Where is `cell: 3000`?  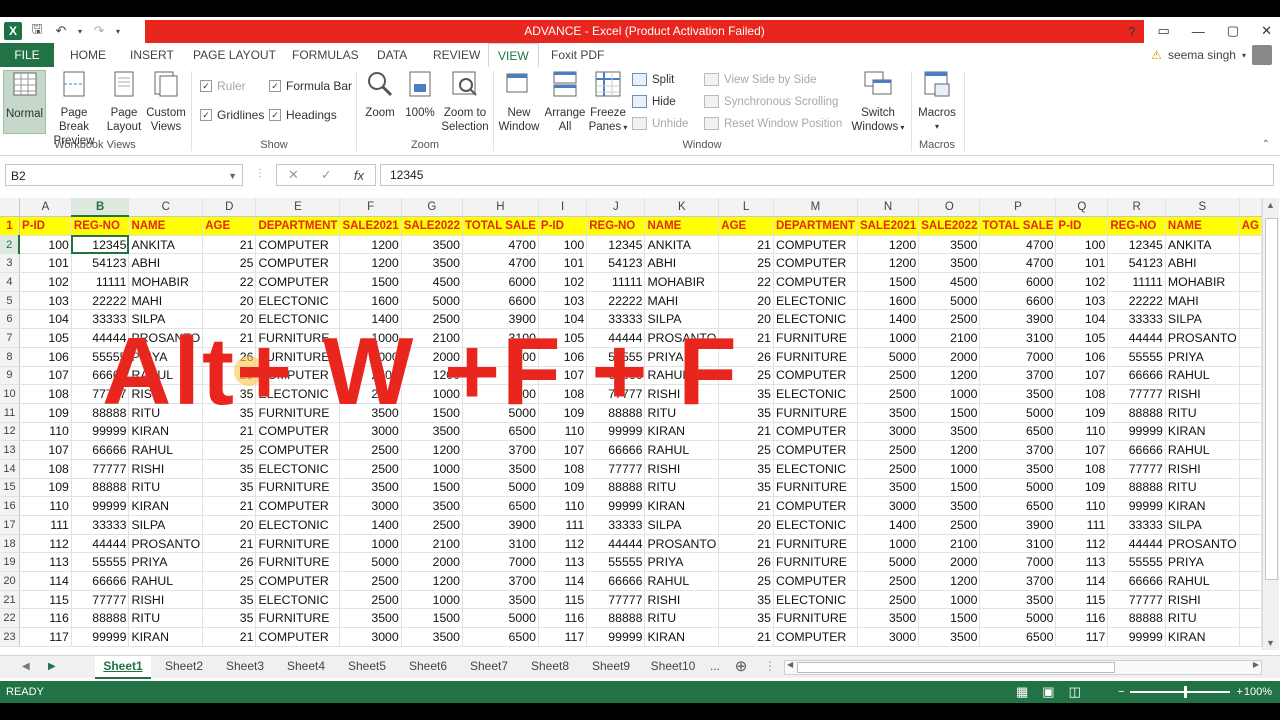 cell: 3000 is located at coordinates (888, 637).